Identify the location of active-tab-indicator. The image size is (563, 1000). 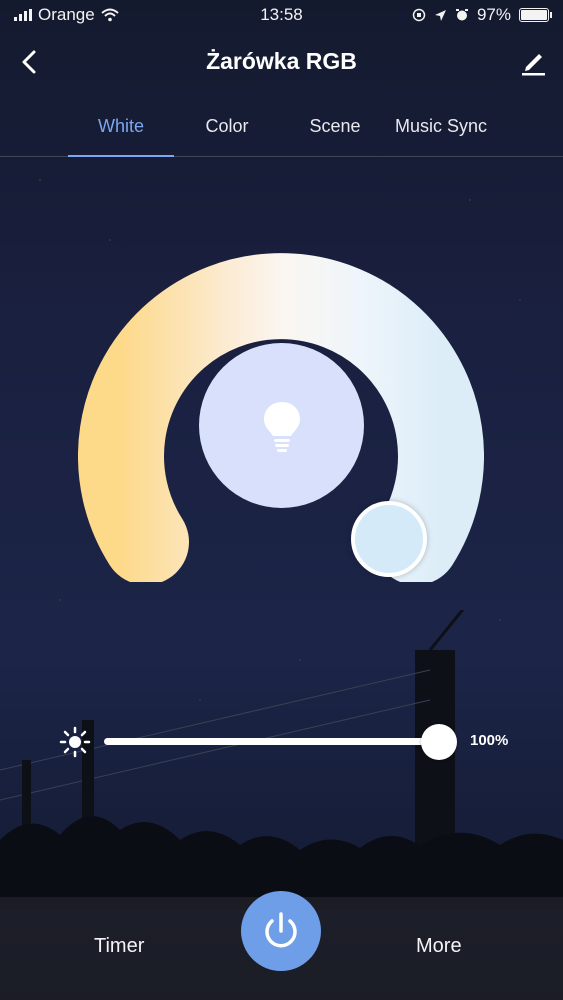
(121, 156).